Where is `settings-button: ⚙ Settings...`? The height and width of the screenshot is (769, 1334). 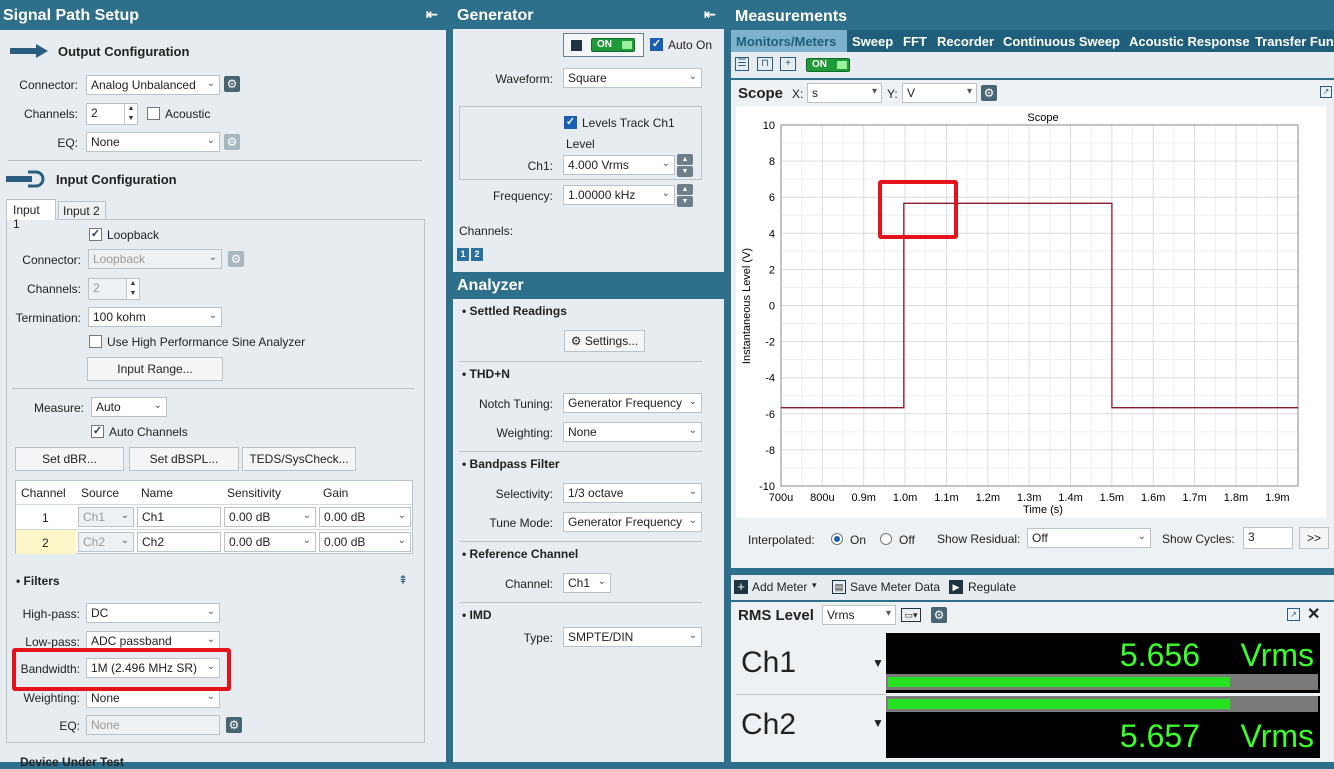 settings-button: ⚙ Settings... is located at coordinates (604, 341).